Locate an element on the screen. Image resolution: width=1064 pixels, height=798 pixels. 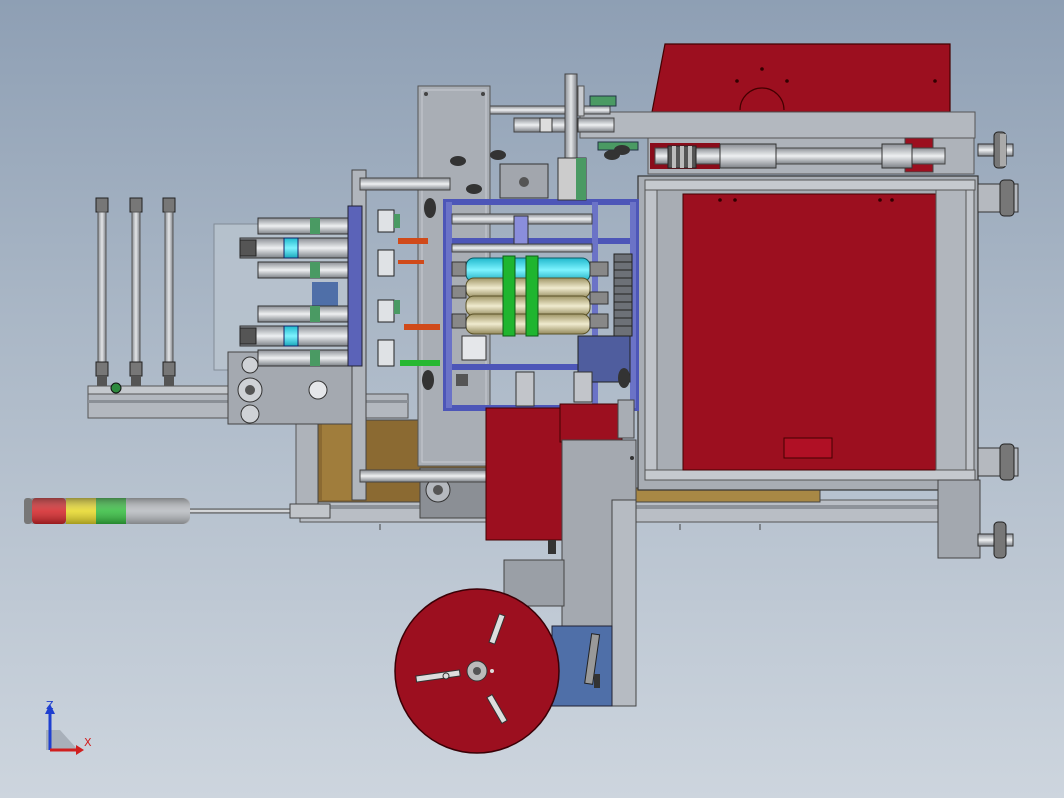
label-reel is located at coordinates (477, 671).